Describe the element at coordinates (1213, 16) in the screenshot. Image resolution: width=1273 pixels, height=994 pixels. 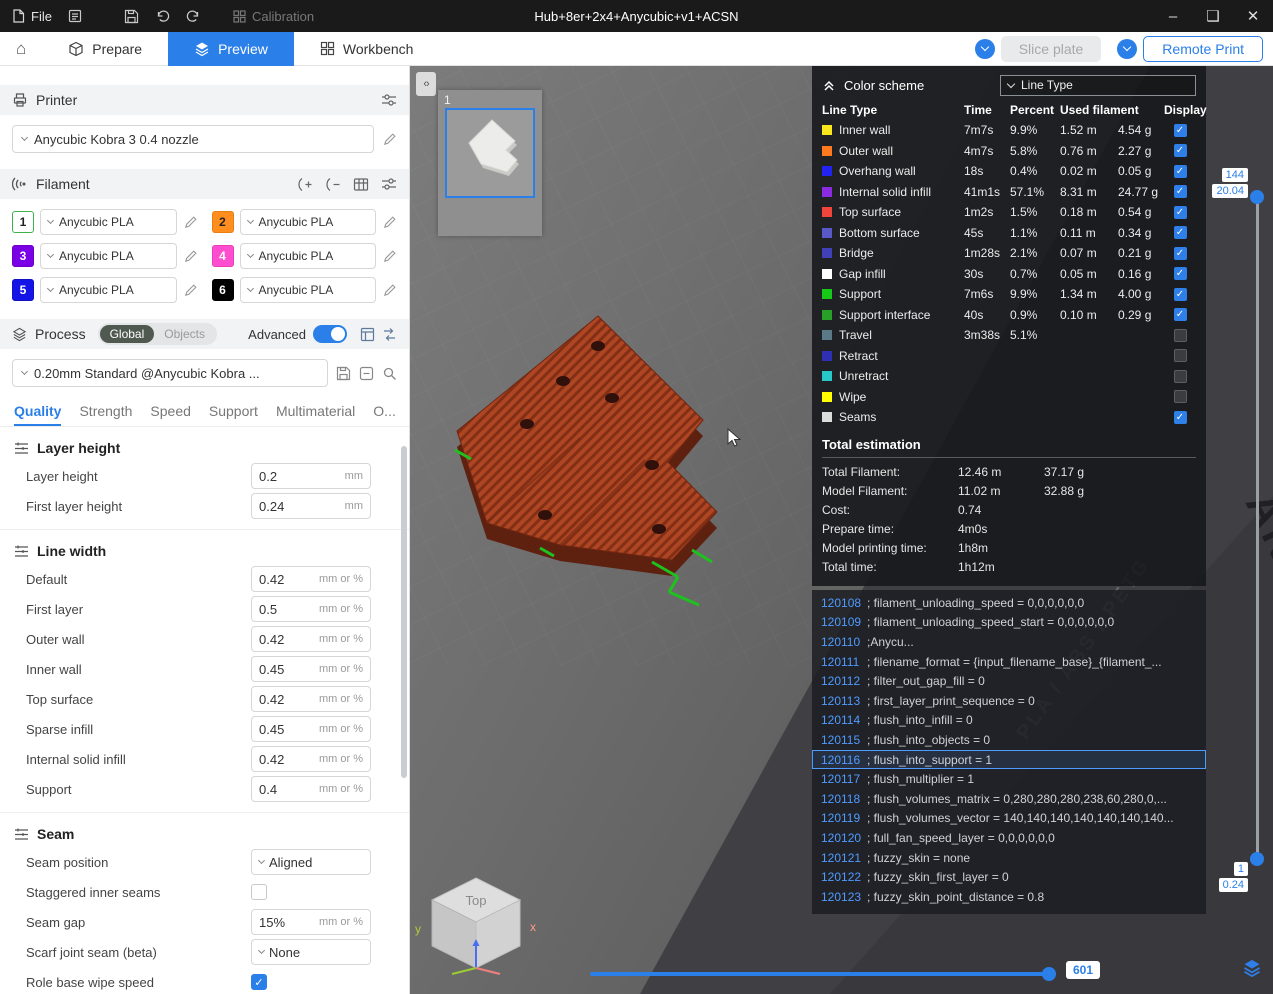
I see `maximize-button: ❑` at that location.